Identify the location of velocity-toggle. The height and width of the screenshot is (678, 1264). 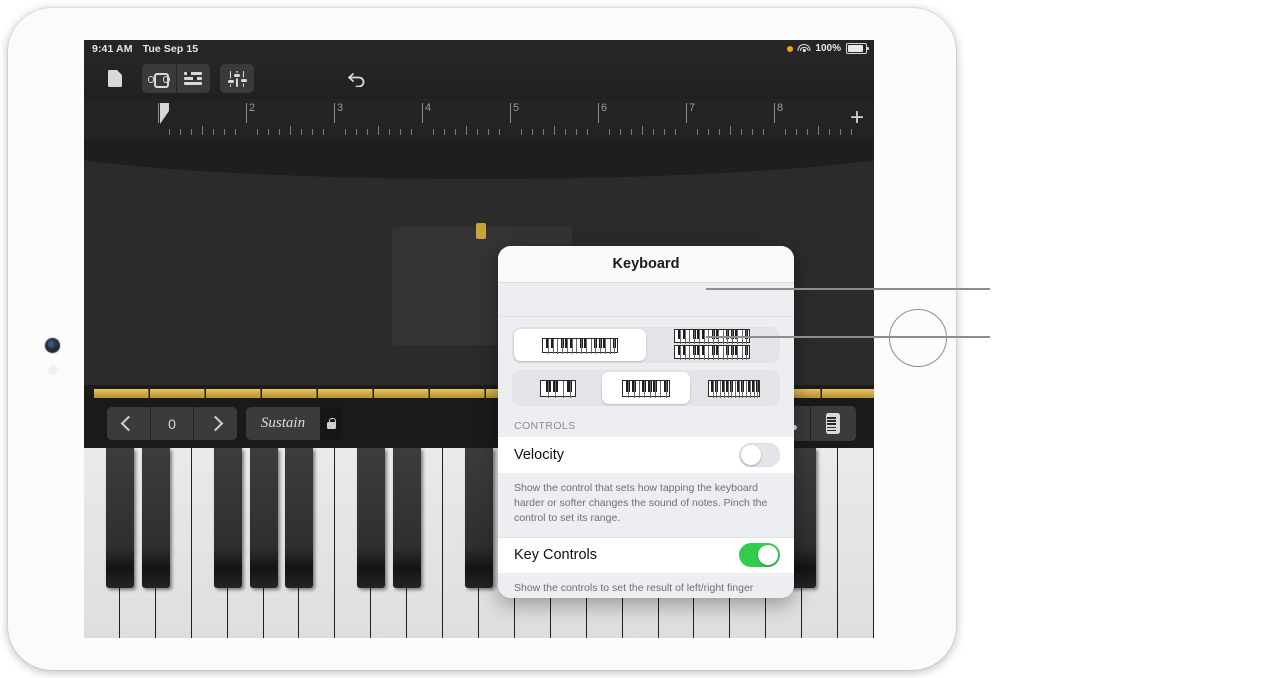
(759, 455).